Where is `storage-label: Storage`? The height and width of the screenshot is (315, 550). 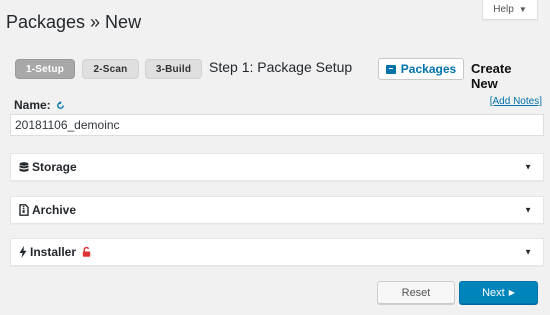 storage-label: Storage is located at coordinates (54, 167).